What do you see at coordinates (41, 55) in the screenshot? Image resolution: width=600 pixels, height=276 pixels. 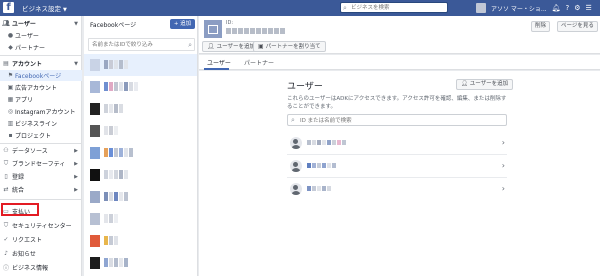 I see `divider` at bounding box center [41, 55].